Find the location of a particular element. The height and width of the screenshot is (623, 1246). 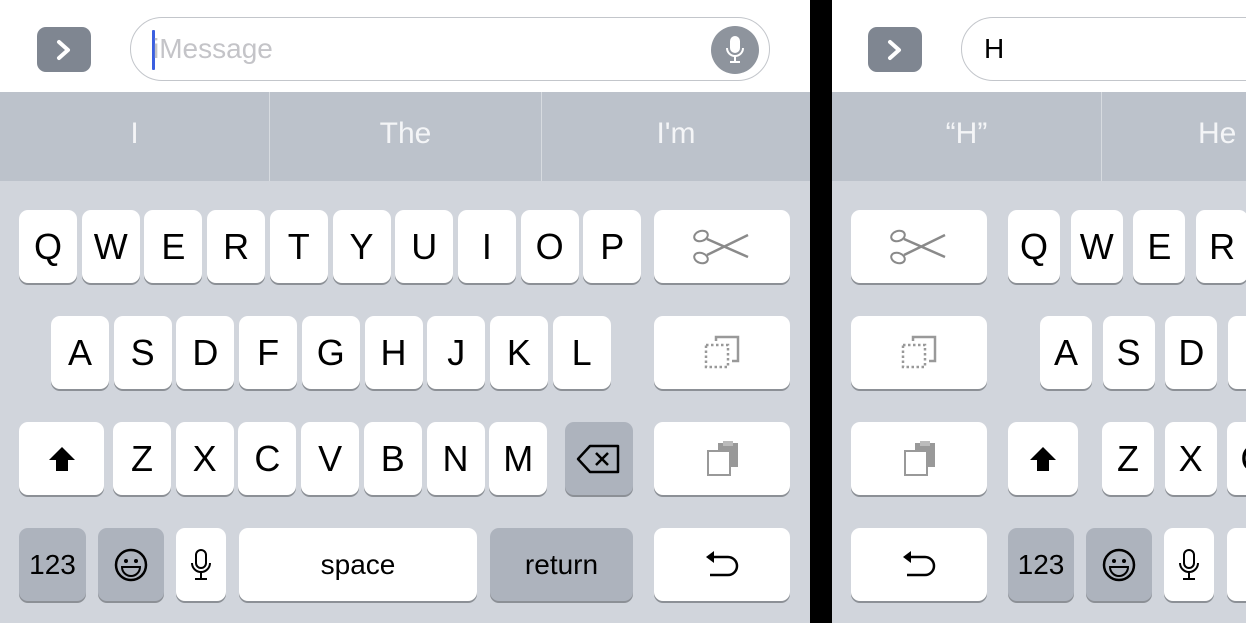

key-label: R is located at coordinates (1222, 246).